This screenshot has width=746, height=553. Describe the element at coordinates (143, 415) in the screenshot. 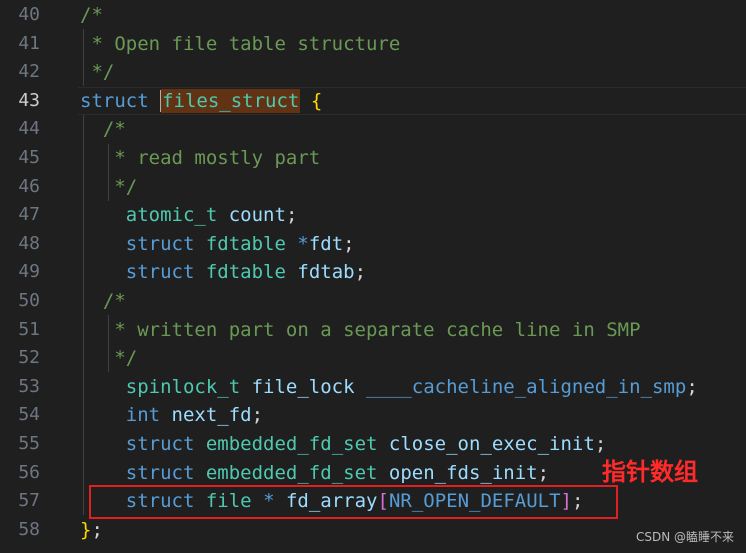

I see `code-token: int` at that location.